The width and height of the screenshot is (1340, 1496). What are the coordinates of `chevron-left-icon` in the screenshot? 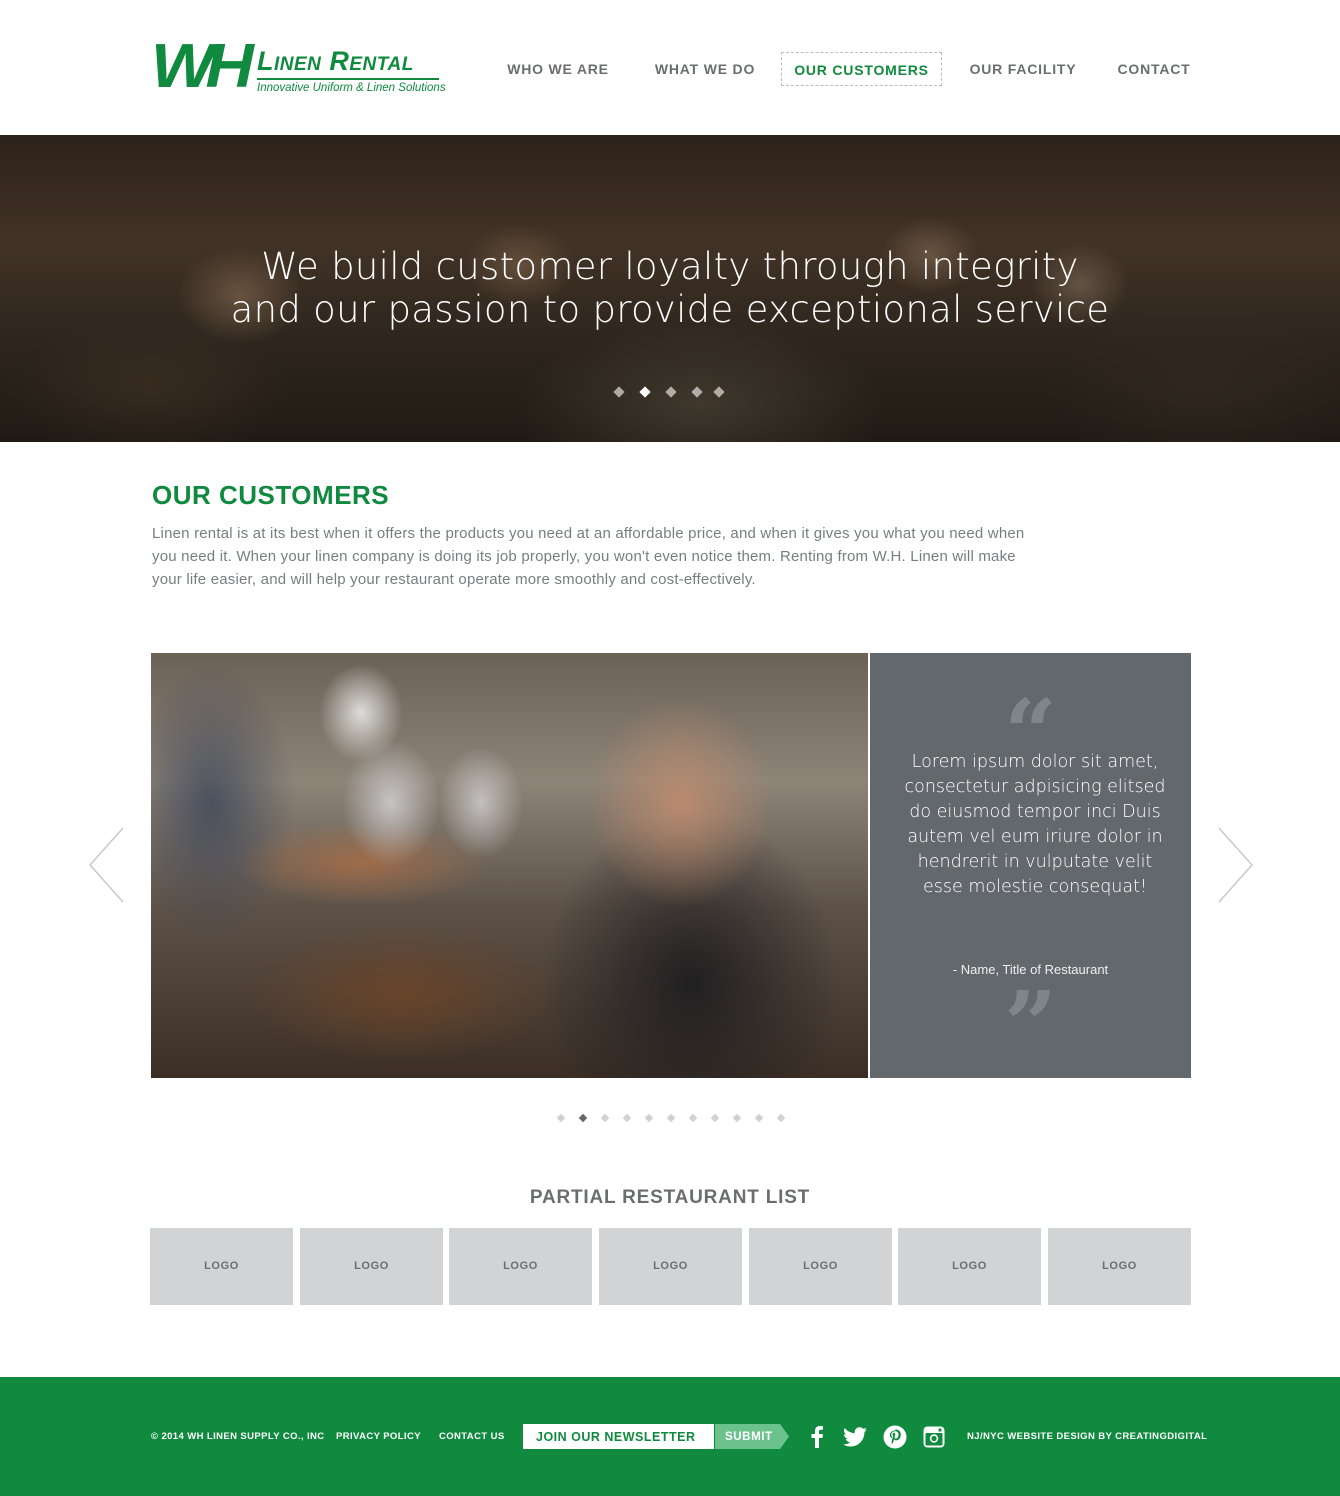 It's located at (106, 865).